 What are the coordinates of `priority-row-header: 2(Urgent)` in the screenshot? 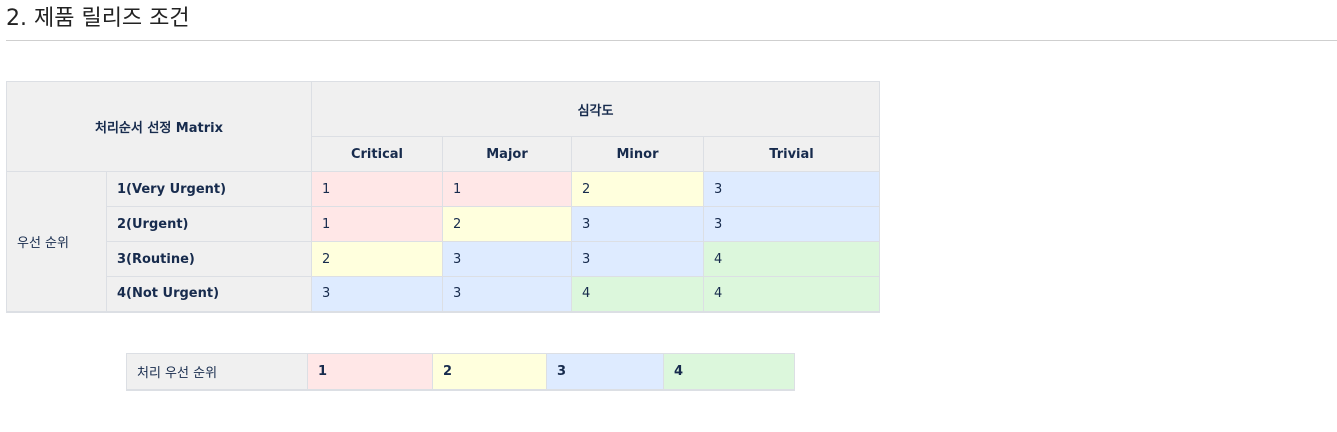 It's located at (209, 224).